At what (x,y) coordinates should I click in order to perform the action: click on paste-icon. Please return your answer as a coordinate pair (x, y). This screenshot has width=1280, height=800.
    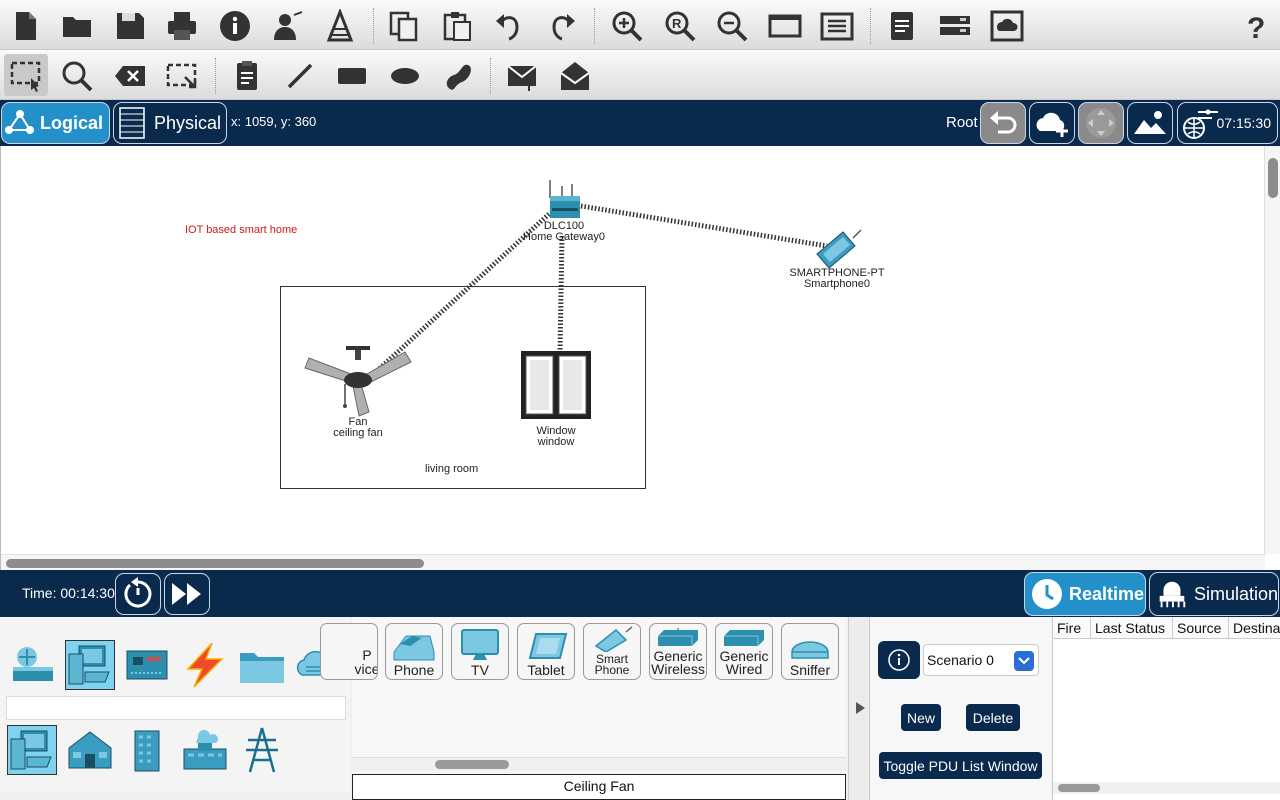
    Looking at the image, I should click on (457, 26).